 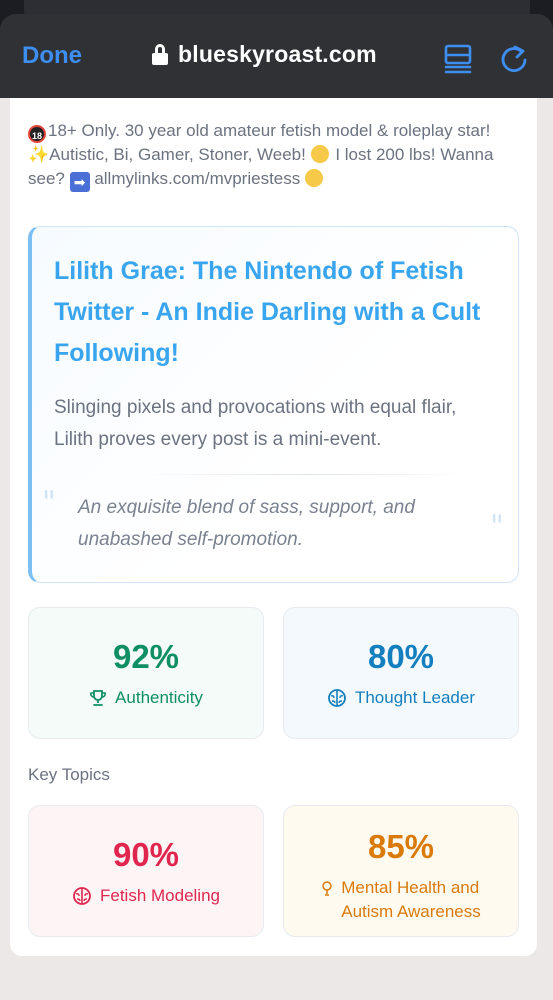 I want to click on stat-card-thought-leader: 80% Thought Leader, so click(x=401, y=673).